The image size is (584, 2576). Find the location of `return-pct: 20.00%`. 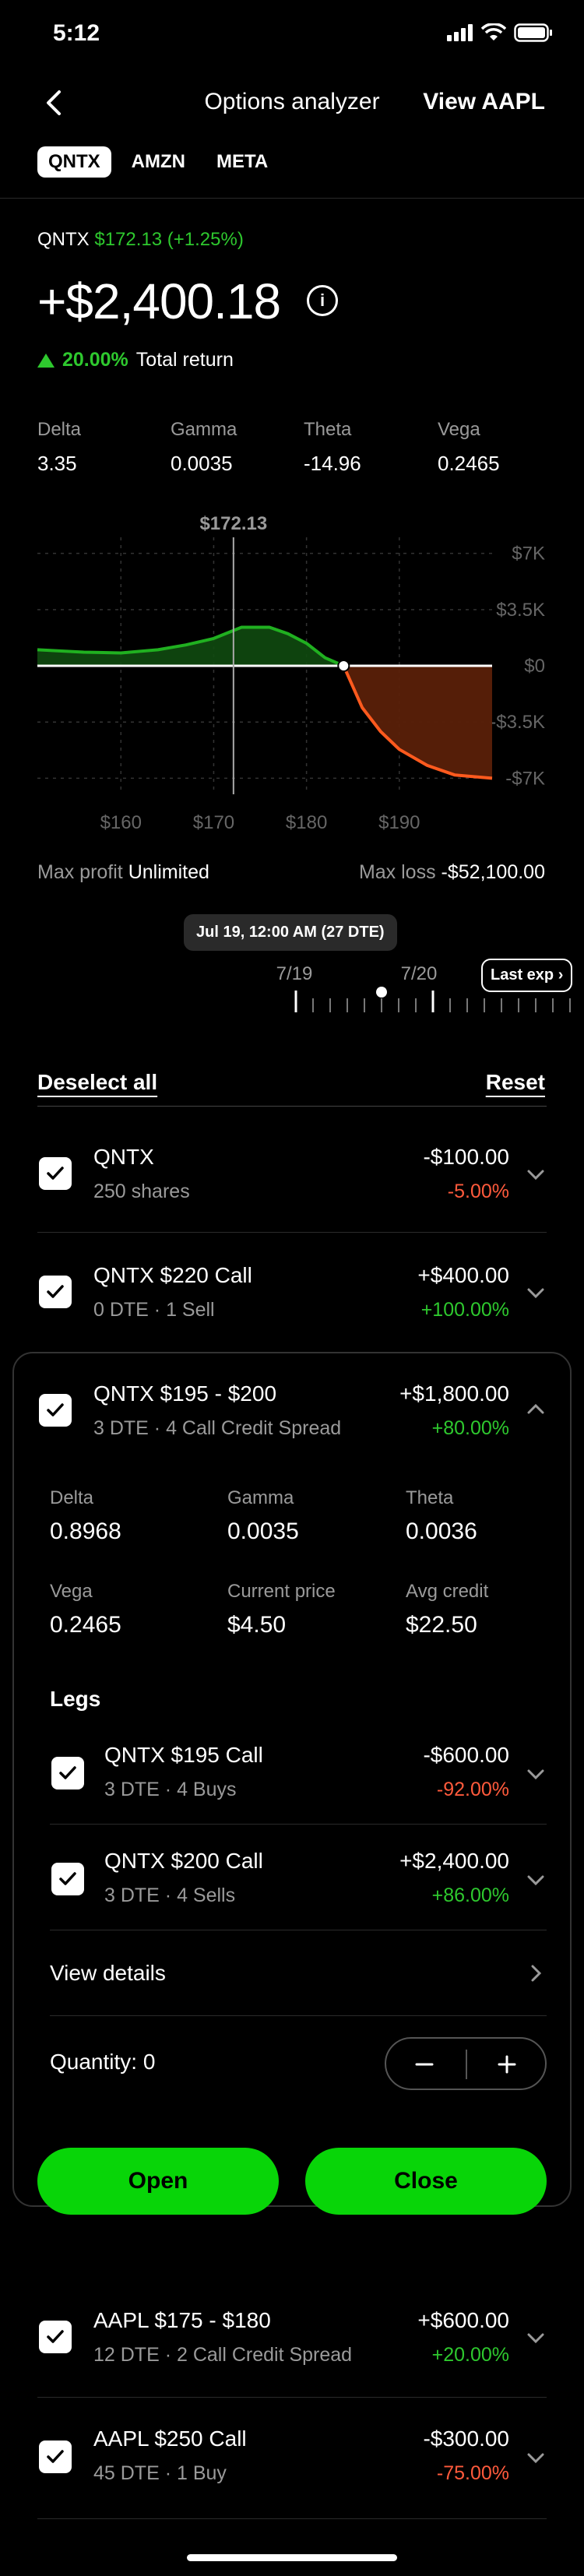

return-pct: 20.00% is located at coordinates (95, 360).